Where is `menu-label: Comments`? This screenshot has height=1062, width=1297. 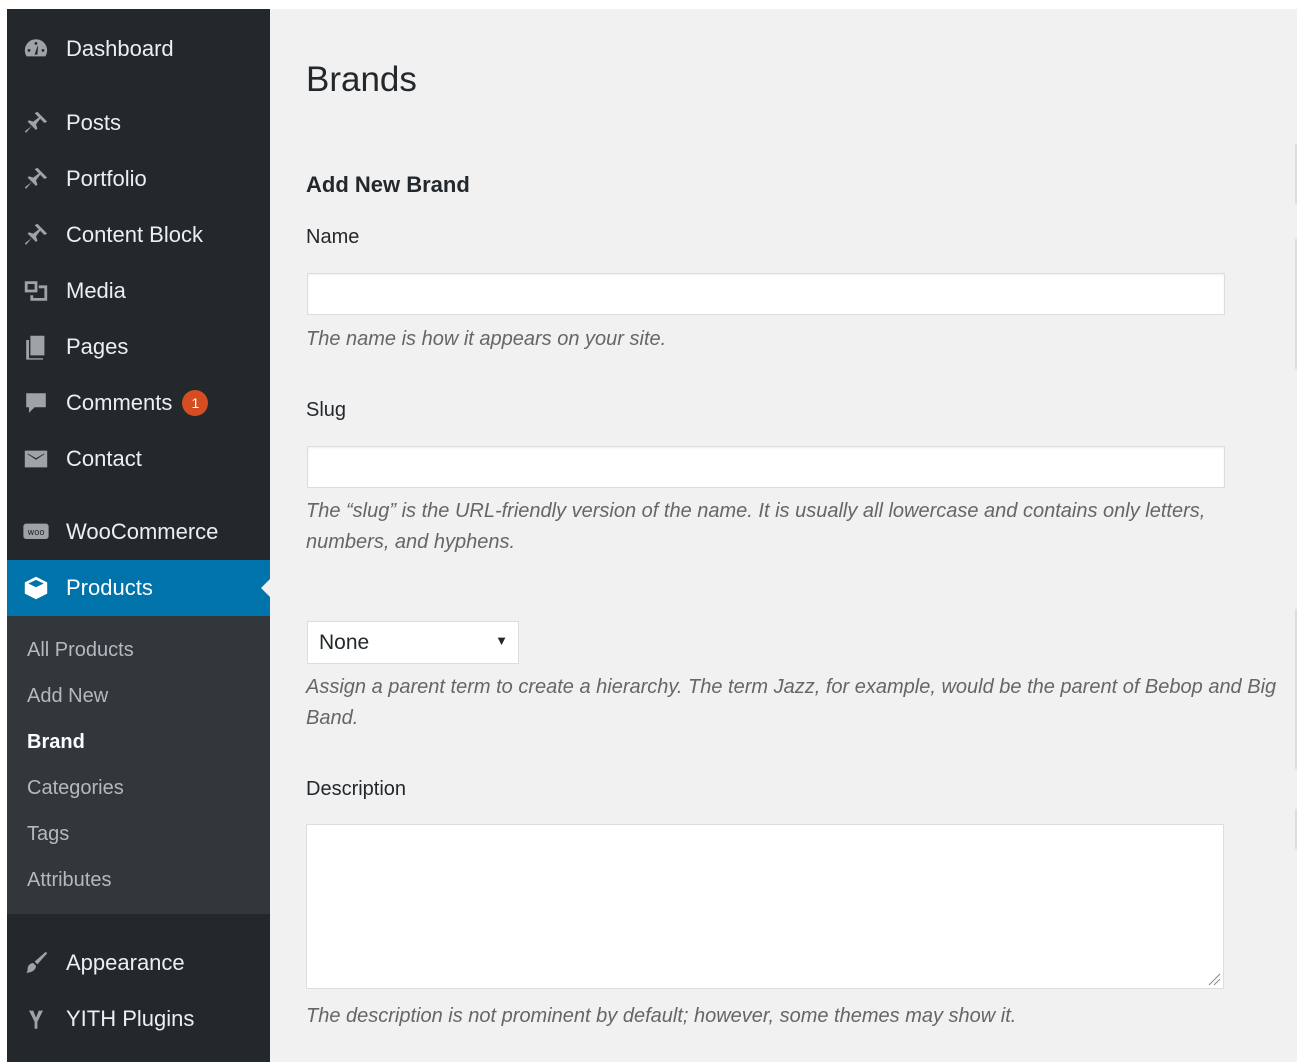 menu-label: Comments is located at coordinates (119, 402).